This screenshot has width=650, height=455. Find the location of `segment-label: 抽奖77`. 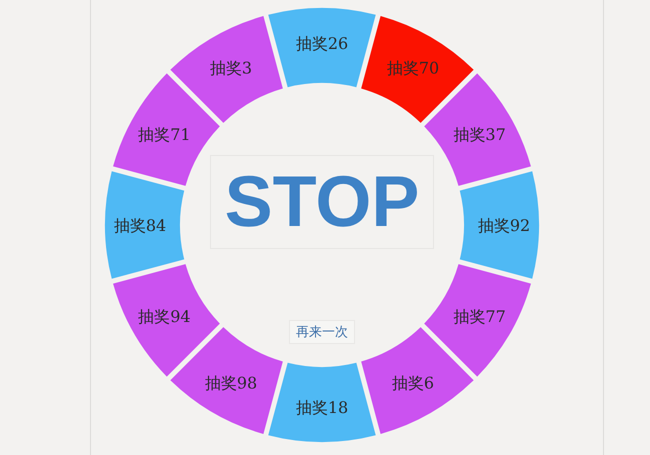

segment-label: 抽奖77 is located at coordinates (479, 316).